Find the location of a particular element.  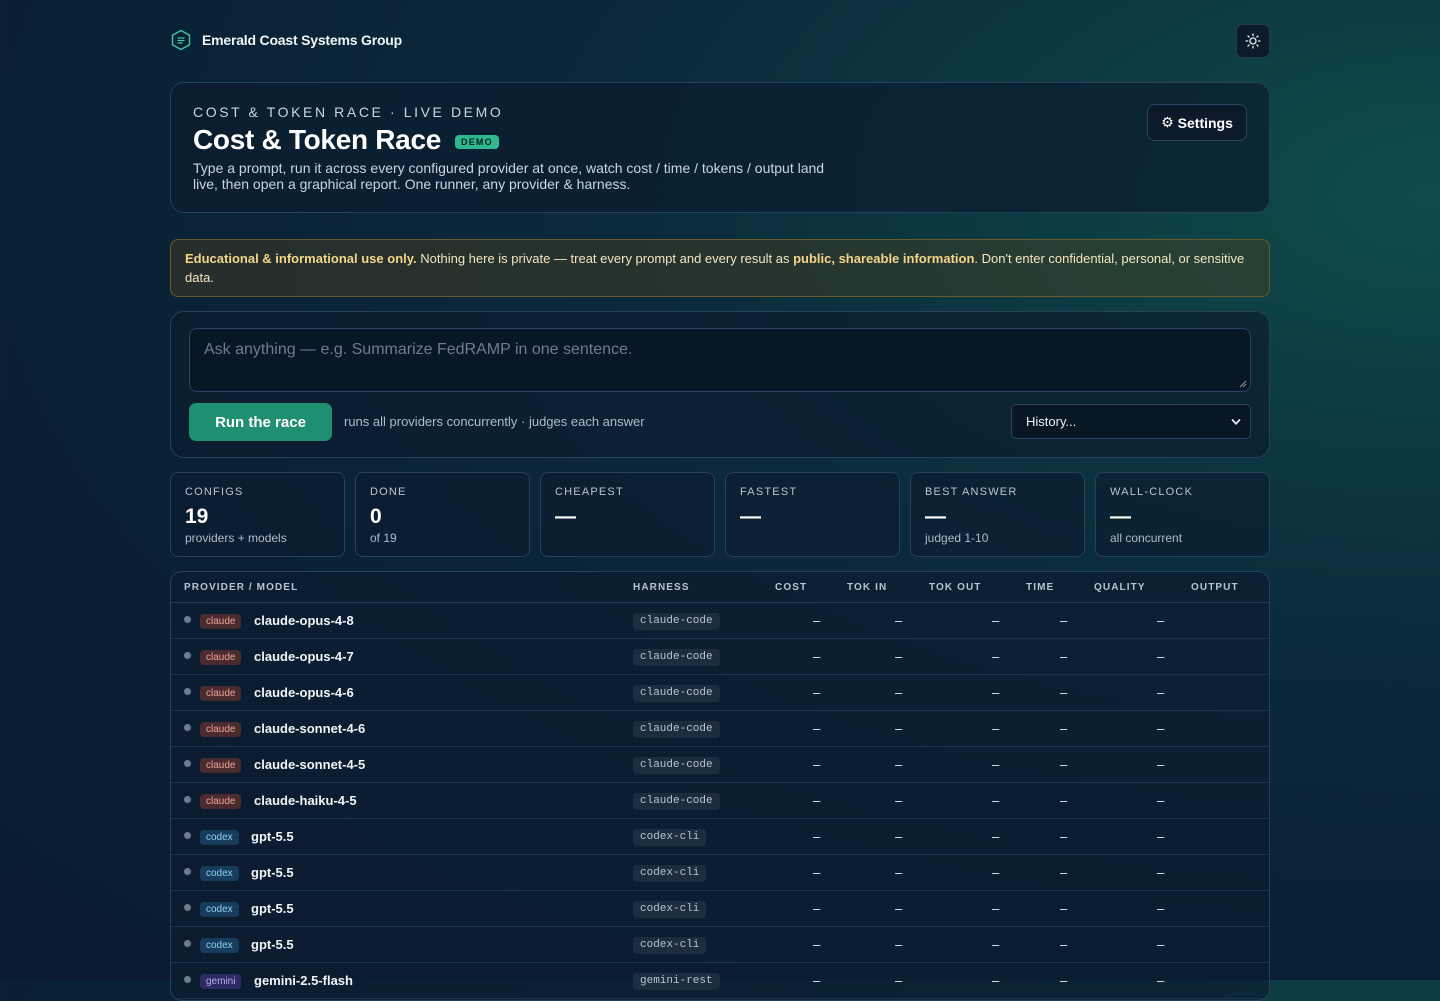

theme-toggle-button is located at coordinates (1253, 41).